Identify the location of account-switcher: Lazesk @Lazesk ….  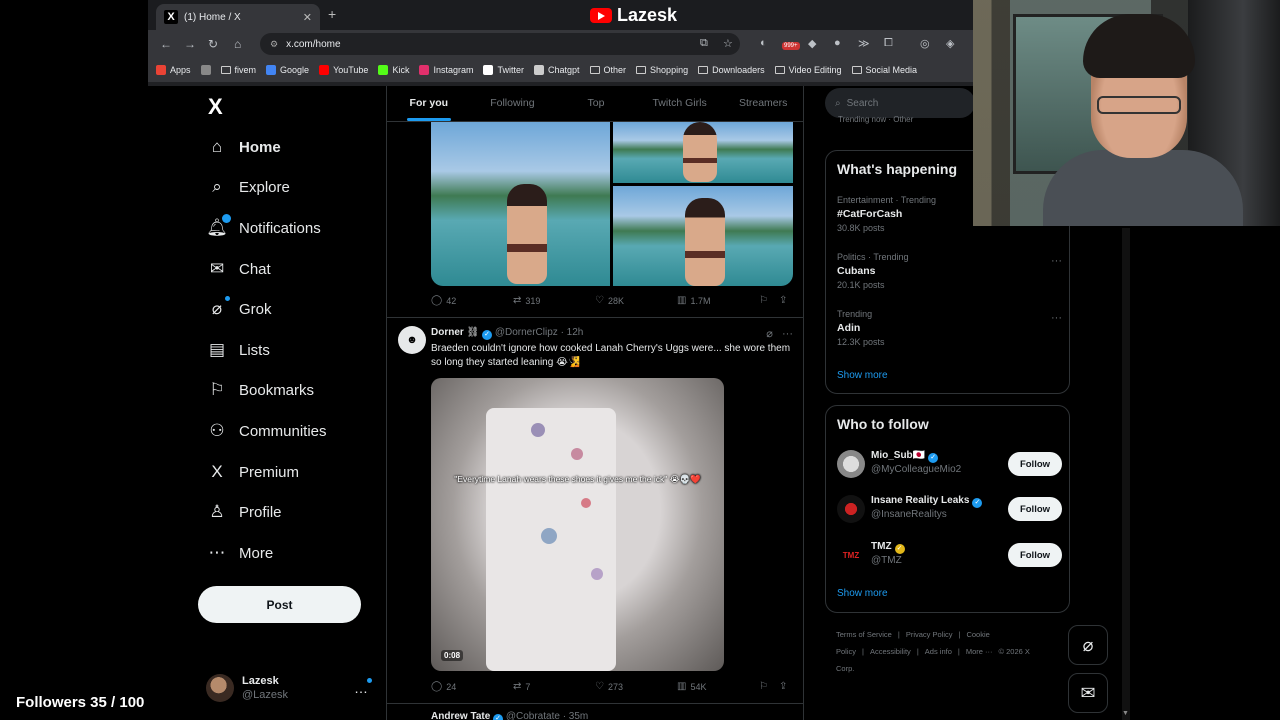
(291, 688).